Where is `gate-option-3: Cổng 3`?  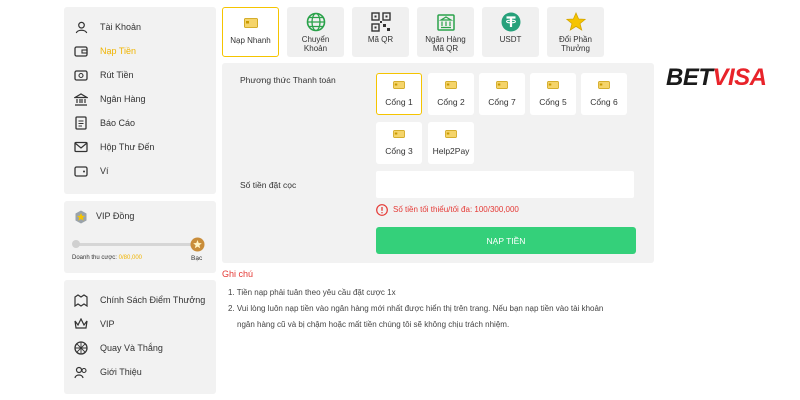
gate-option-3: Cổng 3 is located at coordinates (399, 143).